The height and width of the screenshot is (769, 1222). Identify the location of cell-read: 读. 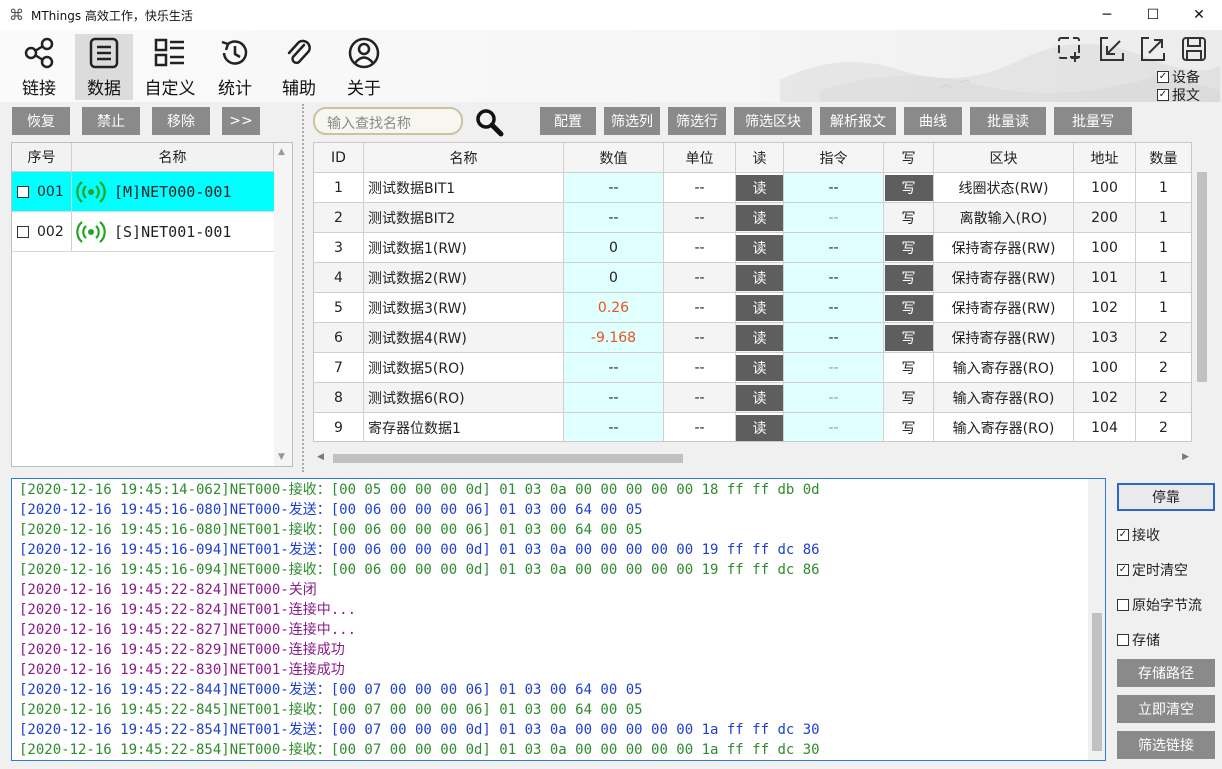
(760, 427).